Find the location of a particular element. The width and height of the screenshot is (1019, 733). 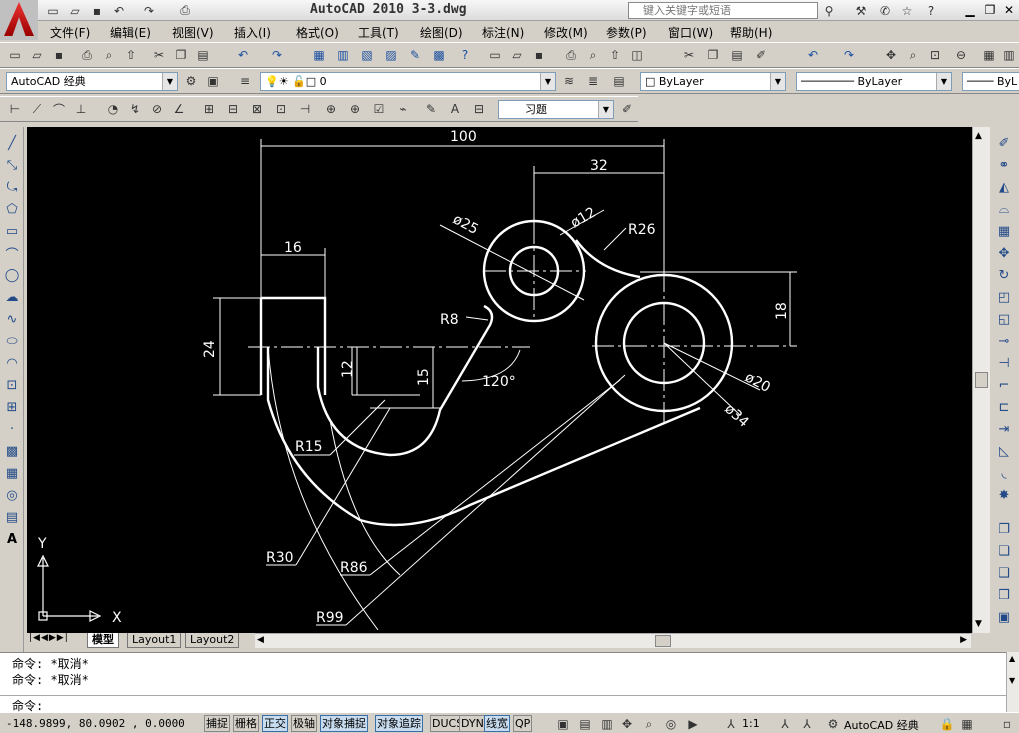

showmotion-icon: ▶ is located at coordinates (693, 724).